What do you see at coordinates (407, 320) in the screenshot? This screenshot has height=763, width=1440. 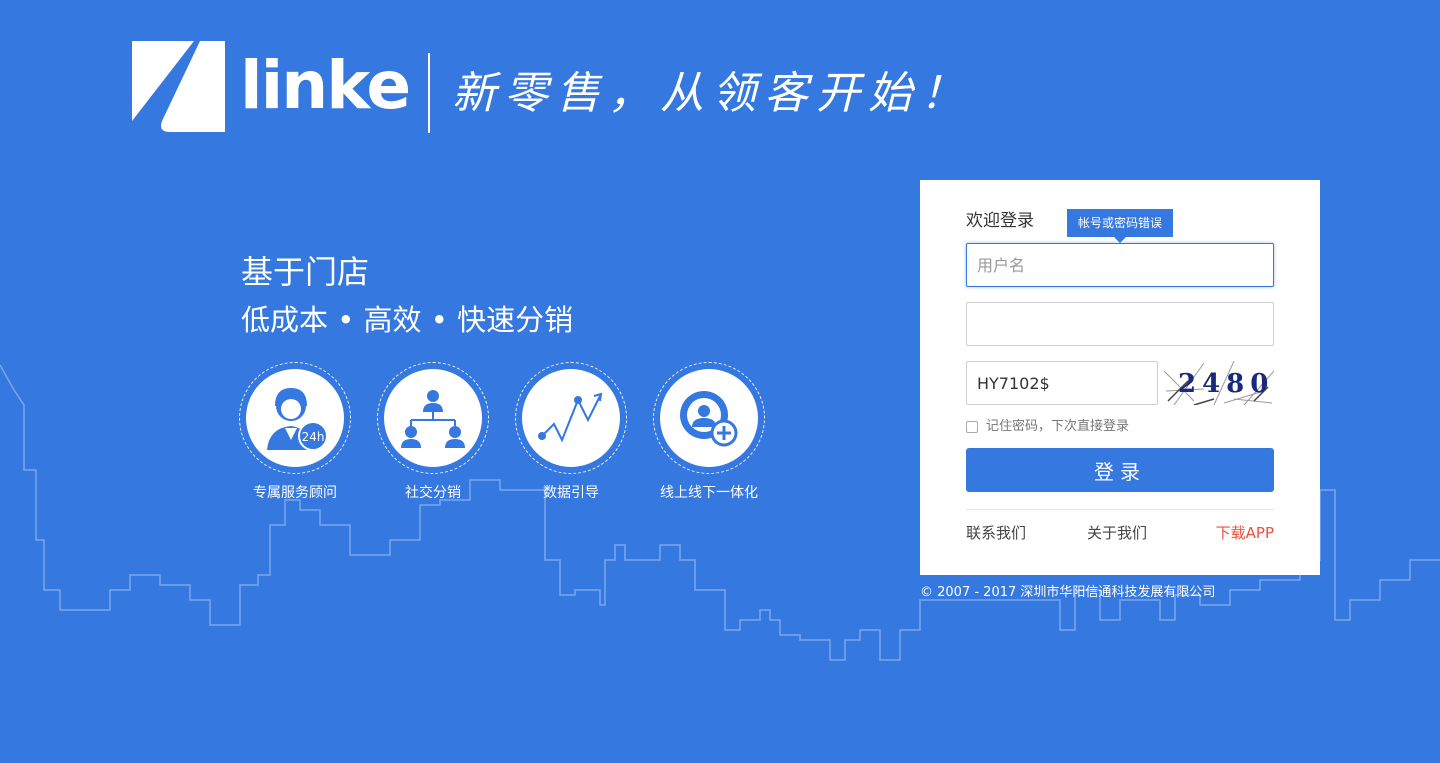 I see `promo-subtitle: 低成本 • 高效 • 快速分销` at bounding box center [407, 320].